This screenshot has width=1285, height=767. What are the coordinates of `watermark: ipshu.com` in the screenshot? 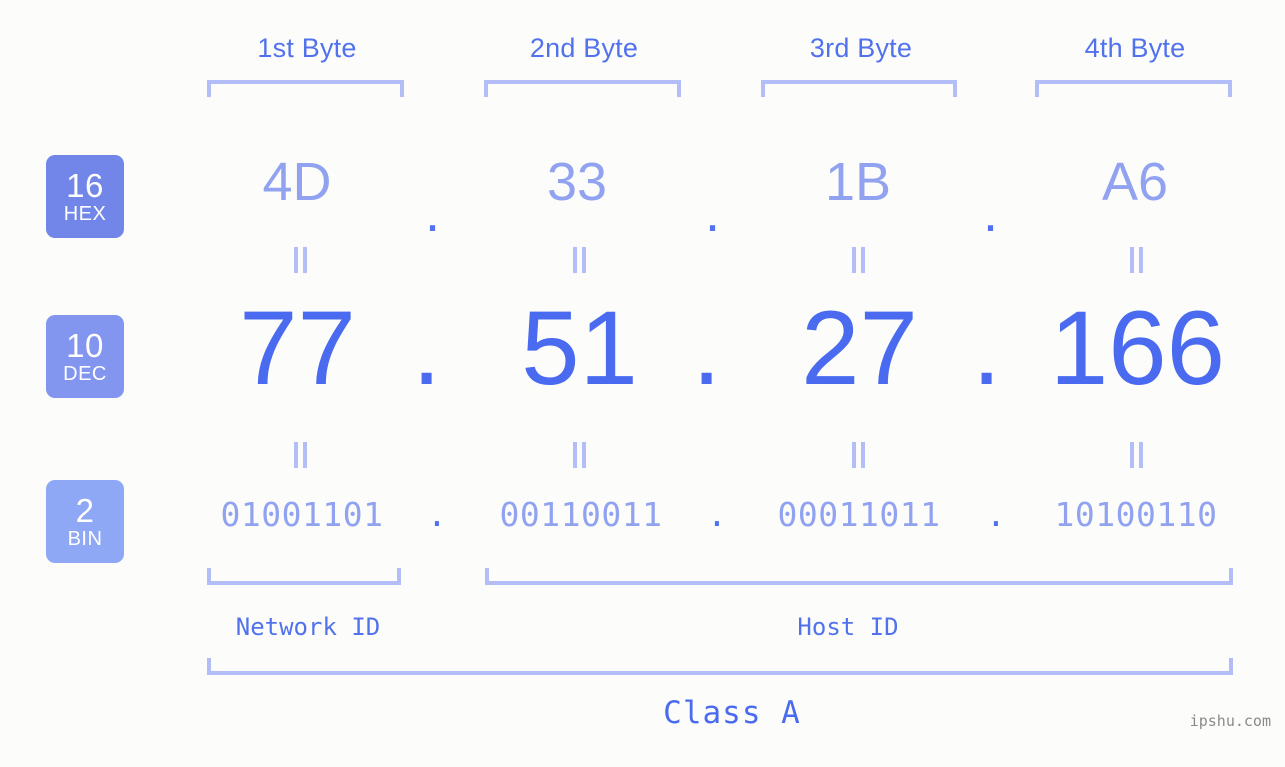 It's located at (1230, 721).